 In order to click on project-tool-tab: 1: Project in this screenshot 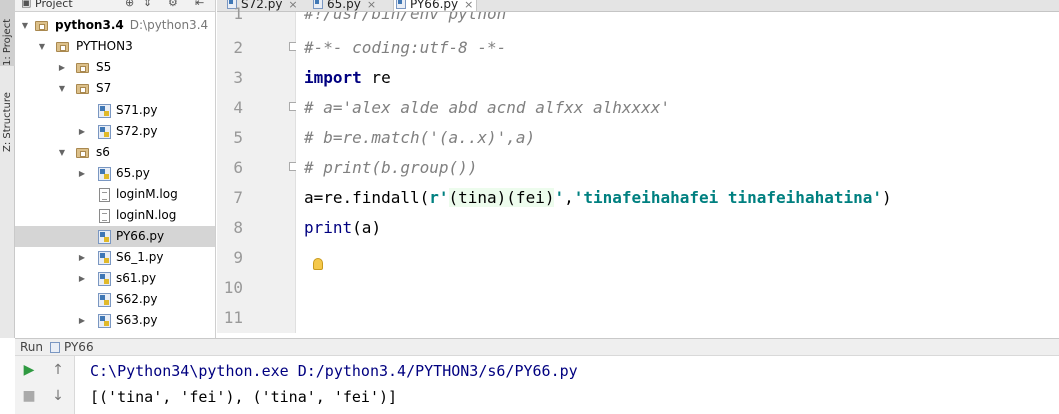, I will do `click(7, 33)`.